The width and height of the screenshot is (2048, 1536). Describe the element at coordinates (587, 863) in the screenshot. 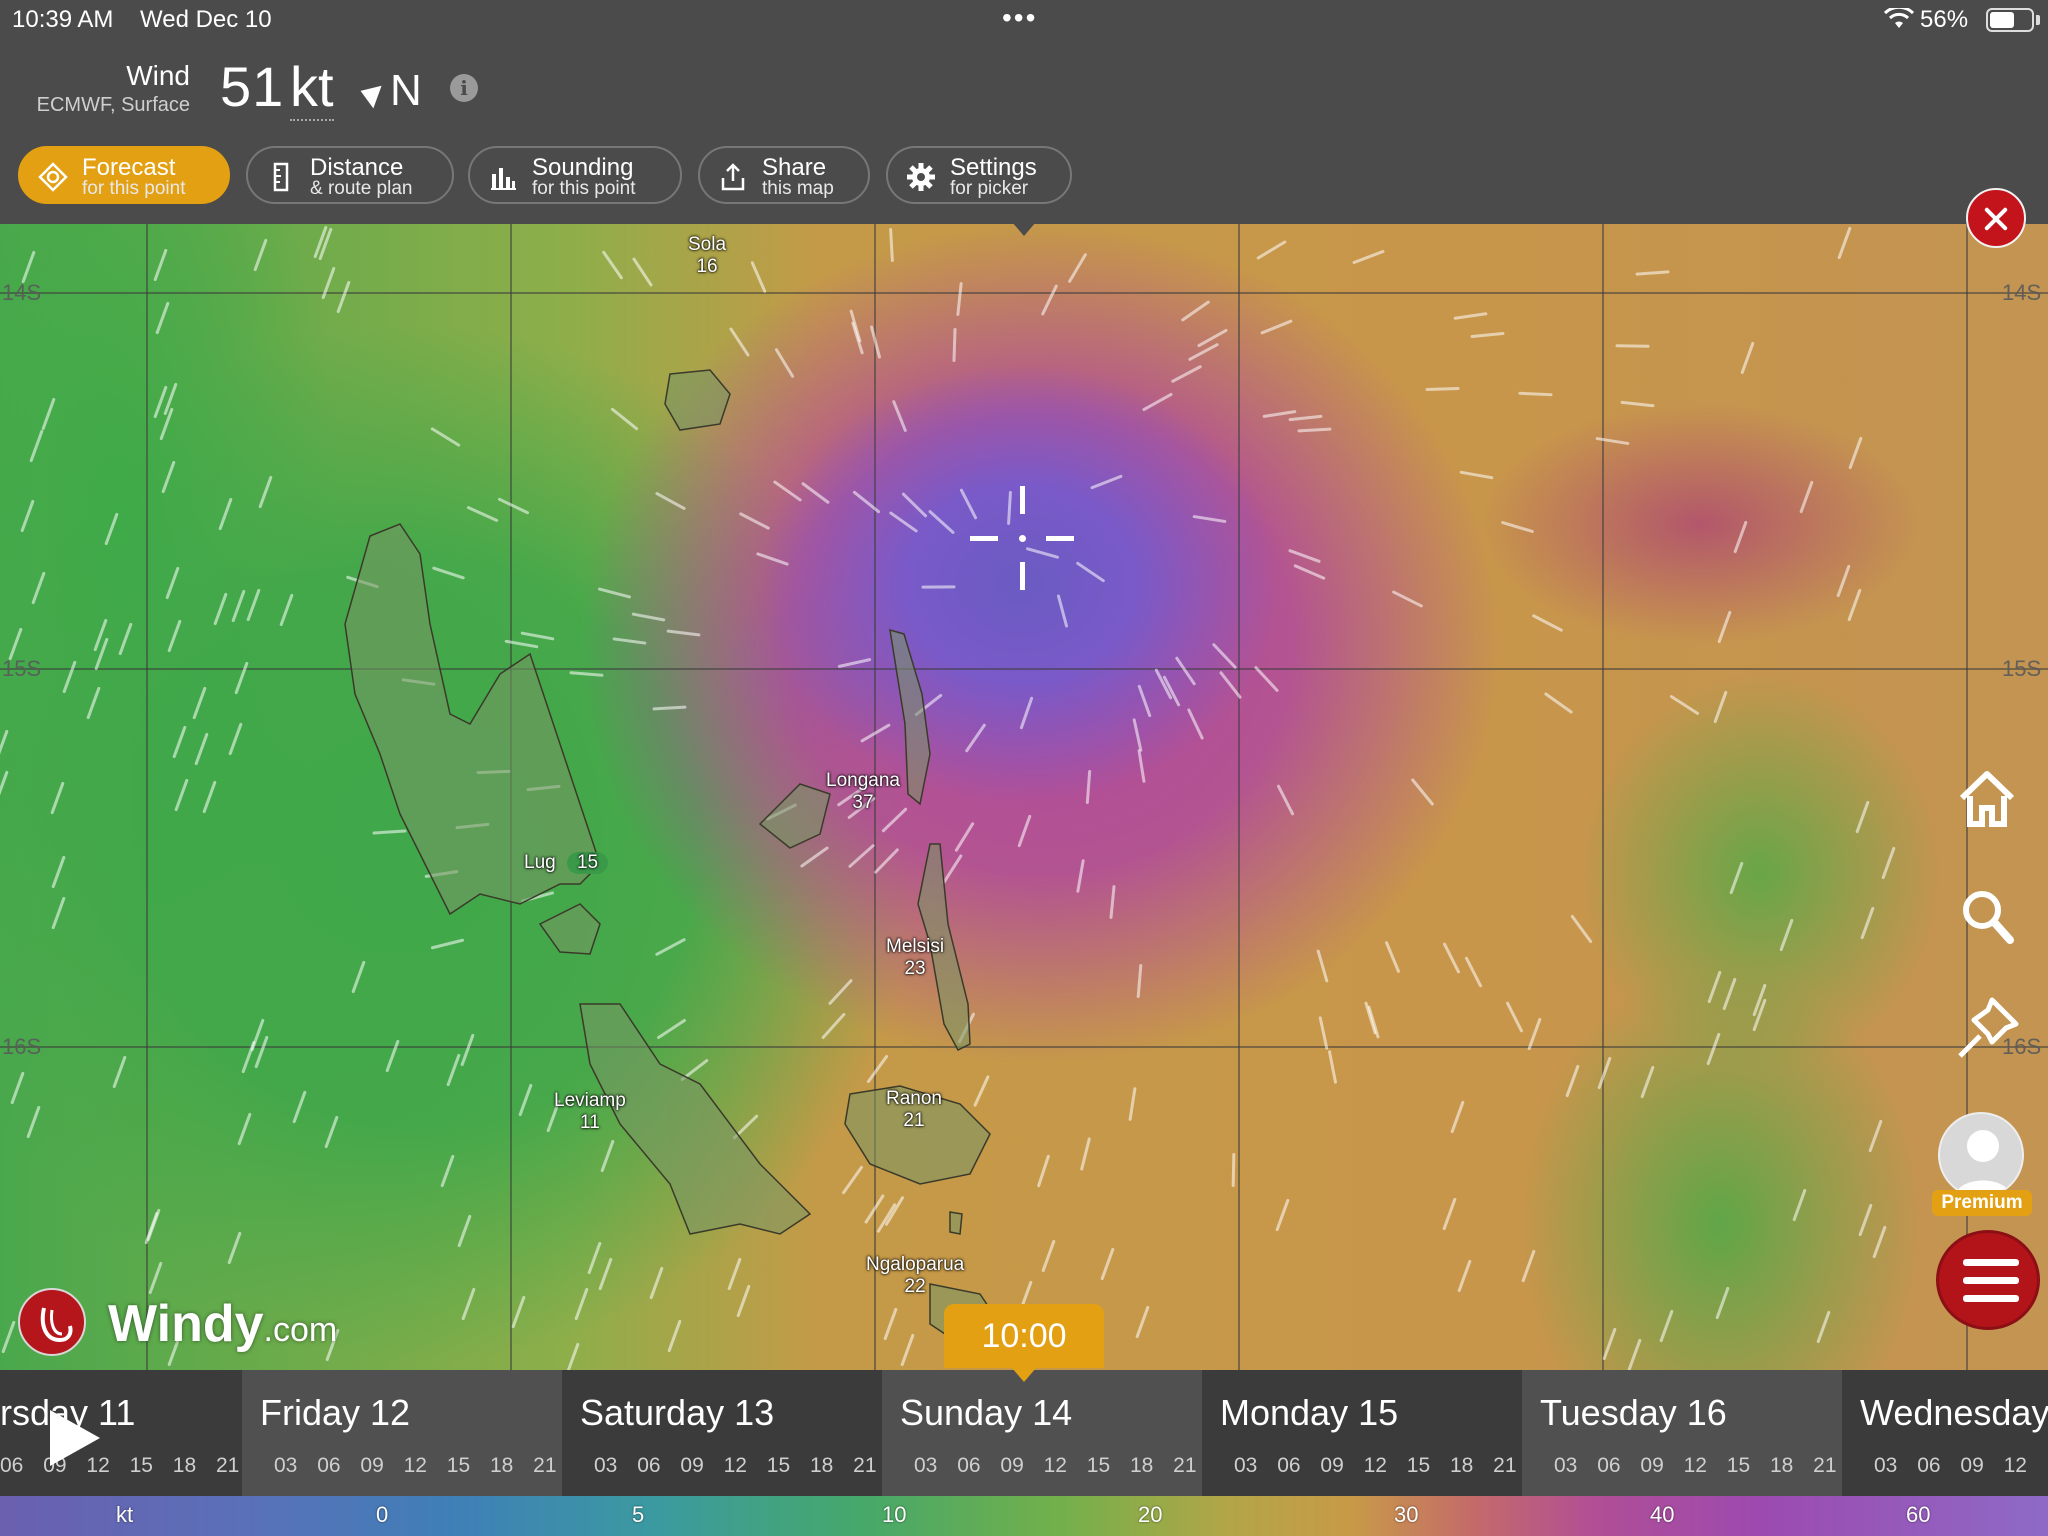

I see `place-speed-badge: 15` at that location.